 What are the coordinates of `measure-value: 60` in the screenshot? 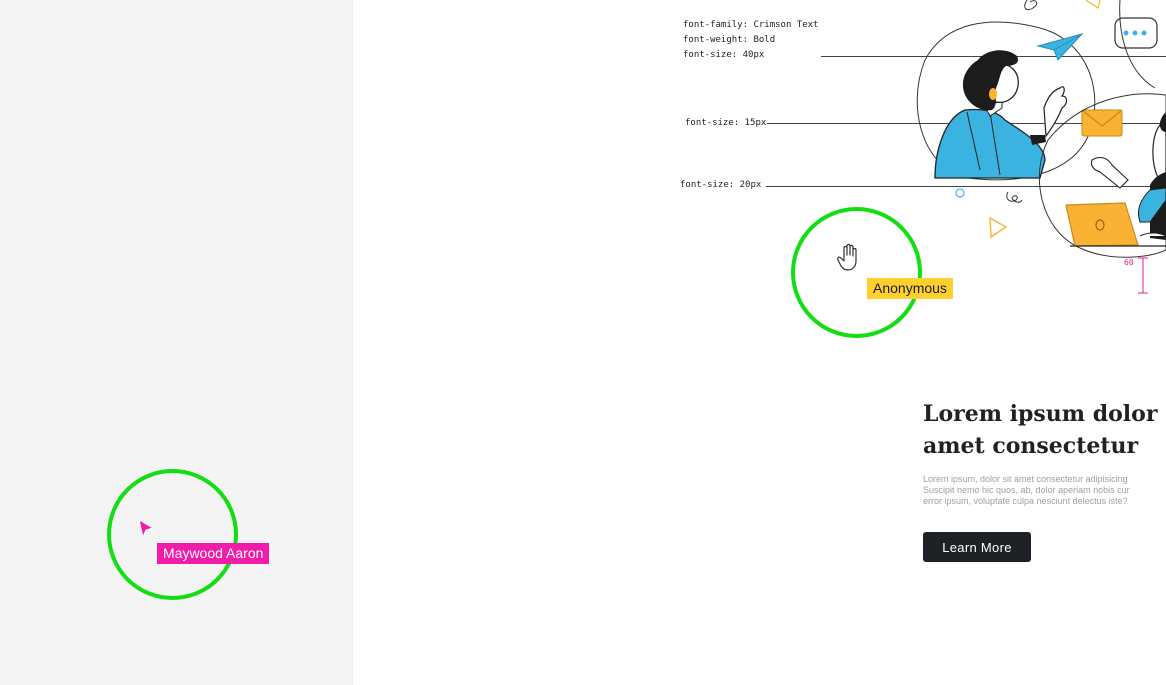 It's located at (1129, 262).